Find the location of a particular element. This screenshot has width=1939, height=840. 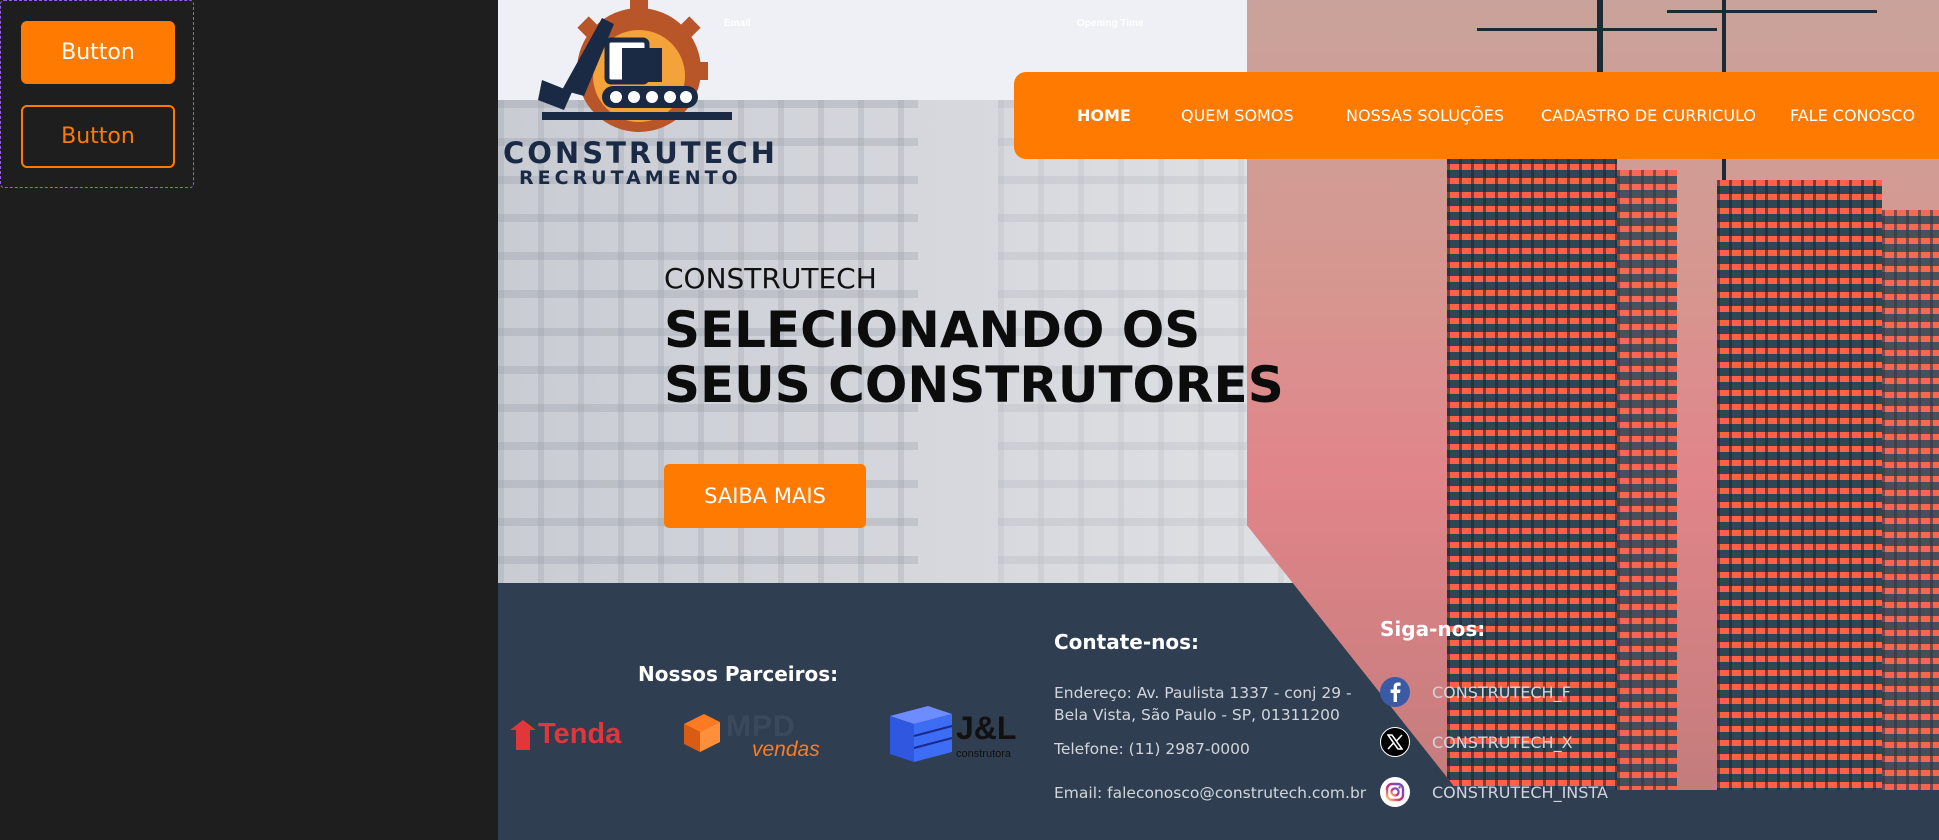

partner-logo-tenda: Tenda is located at coordinates (565, 734).